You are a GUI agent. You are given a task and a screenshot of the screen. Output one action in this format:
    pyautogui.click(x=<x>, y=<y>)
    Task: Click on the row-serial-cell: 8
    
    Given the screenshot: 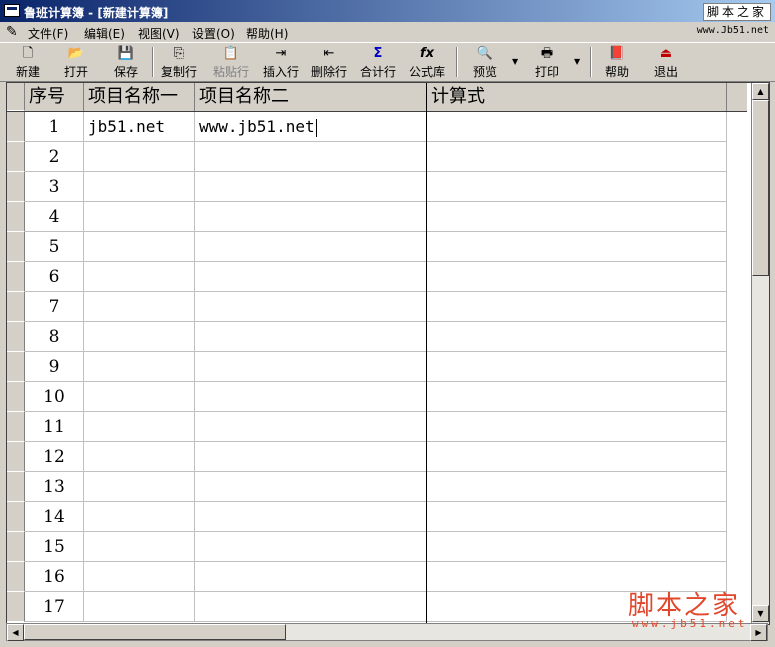 What is the action you would take?
    pyautogui.click(x=54, y=337)
    